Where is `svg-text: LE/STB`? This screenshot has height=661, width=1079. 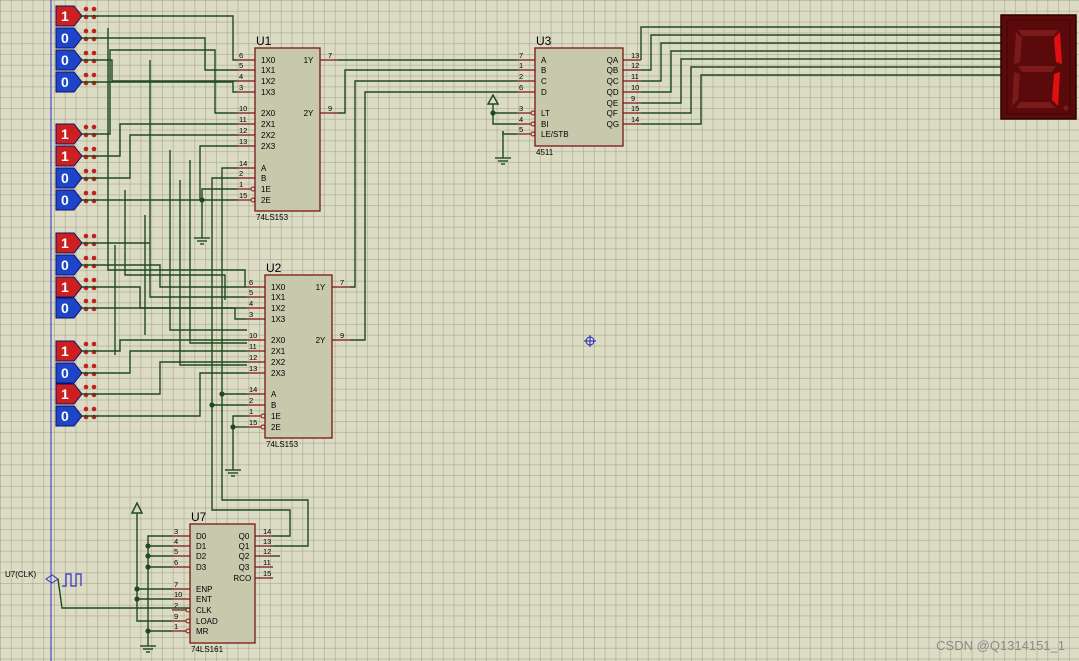 svg-text: LE/STB is located at coordinates (555, 134).